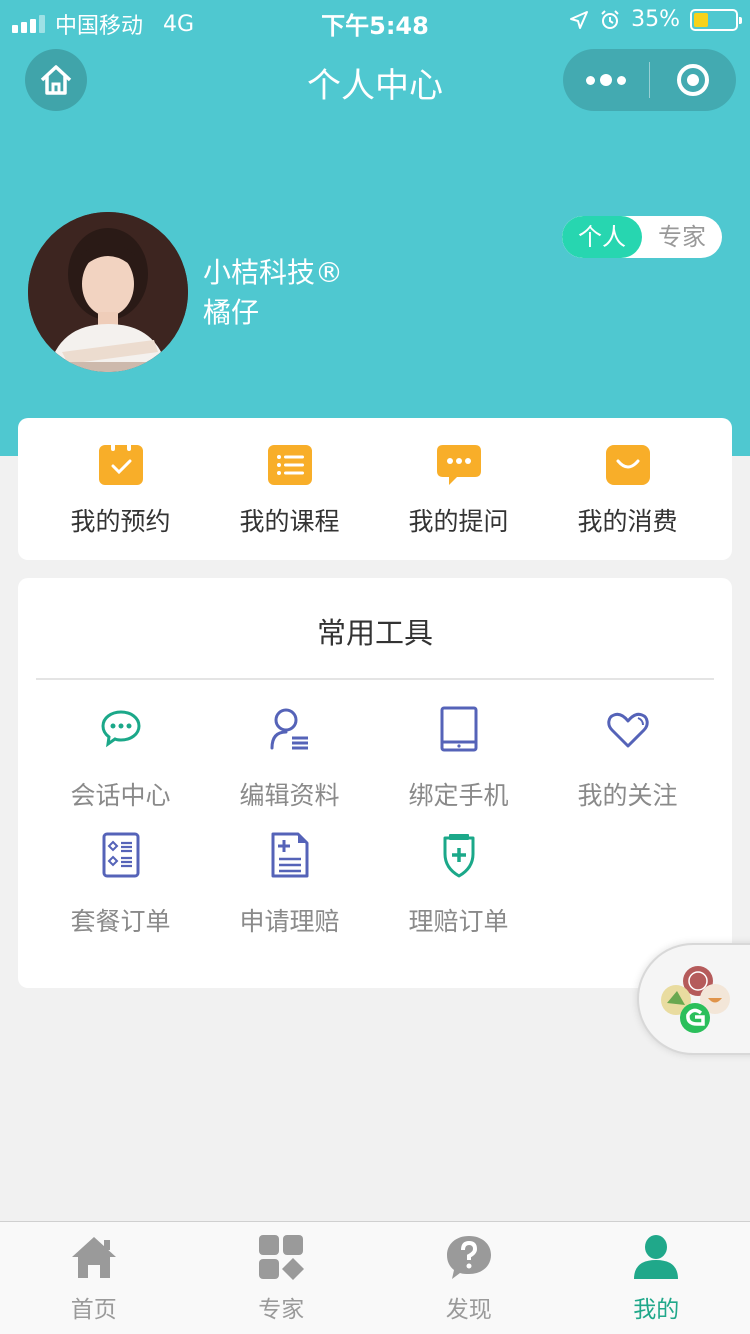 This screenshot has width=750, height=1334. I want to click on tool-label: 绑定手机, so click(458, 795).